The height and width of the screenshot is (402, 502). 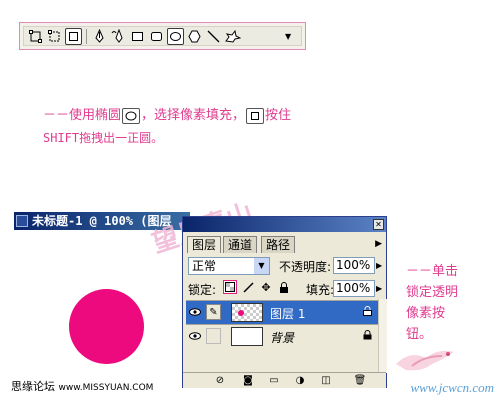 What do you see at coordinates (278, 115) in the screenshot?
I see `instruction-part-c: 按住` at bounding box center [278, 115].